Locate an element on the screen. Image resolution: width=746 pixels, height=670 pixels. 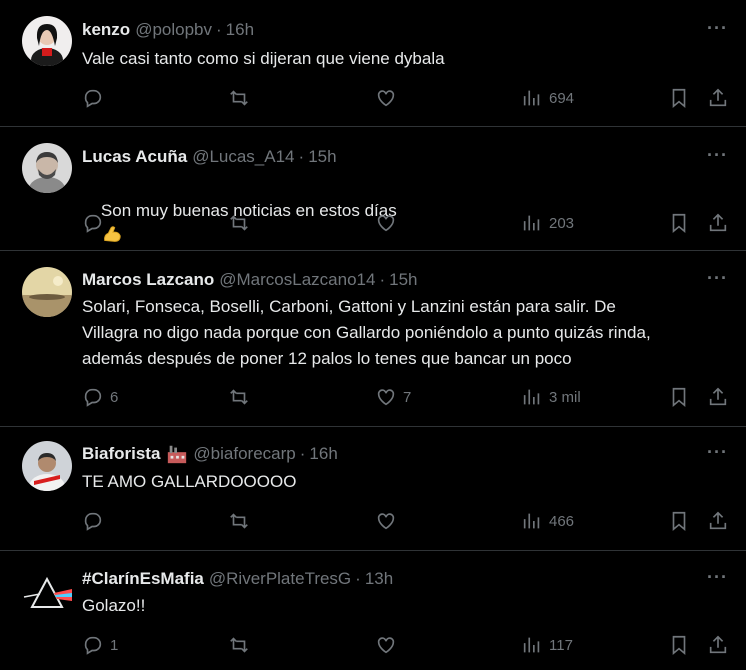
reply-button: 1 is located at coordinates (100, 645).